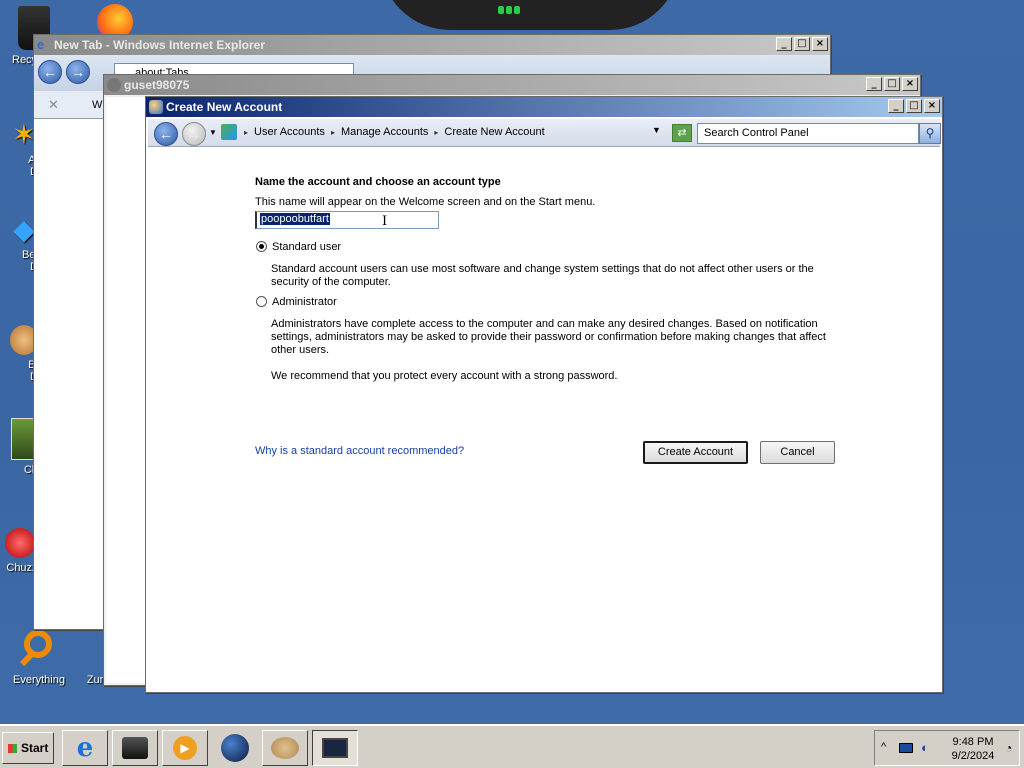  I want to click on search-input: Search Control Panel, so click(808, 133).